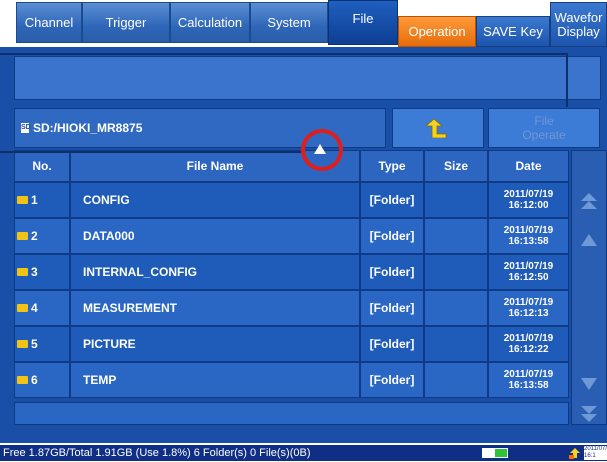 Image resolution: width=607 pixels, height=462 pixels. I want to click on row-number: 6, so click(42, 380).